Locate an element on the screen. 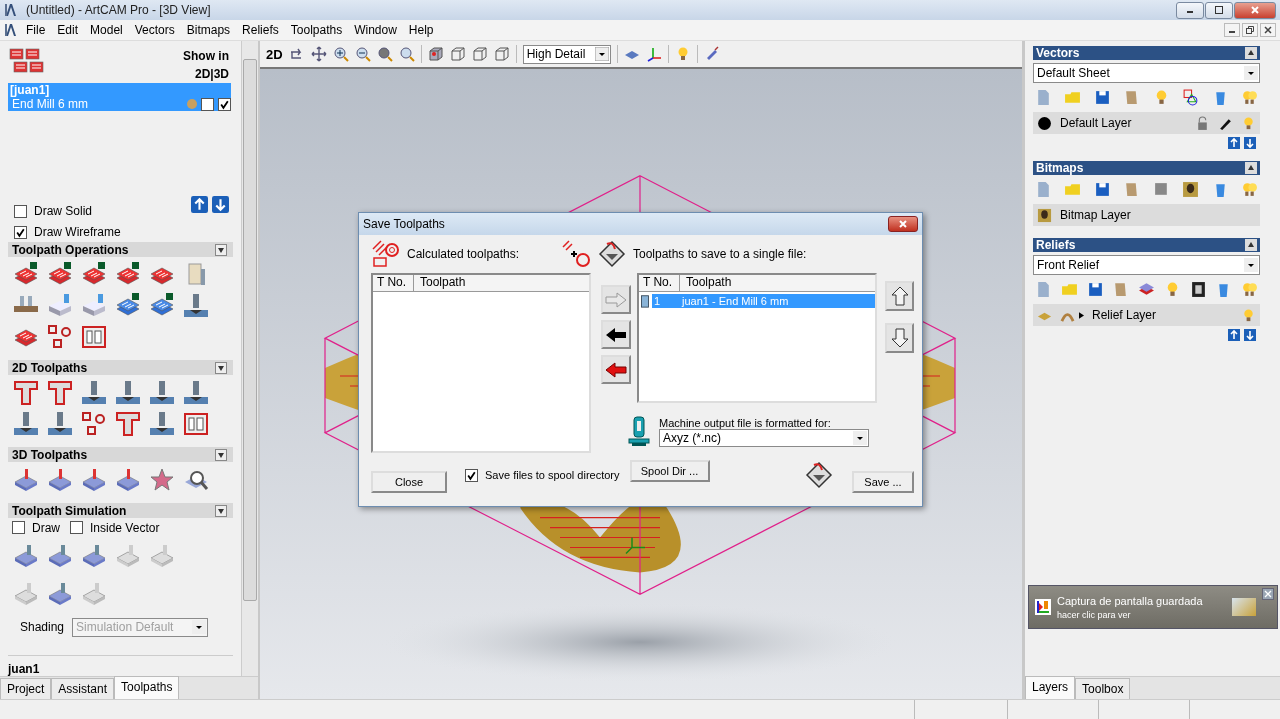  menu-item: Edit is located at coordinates (68, 30).